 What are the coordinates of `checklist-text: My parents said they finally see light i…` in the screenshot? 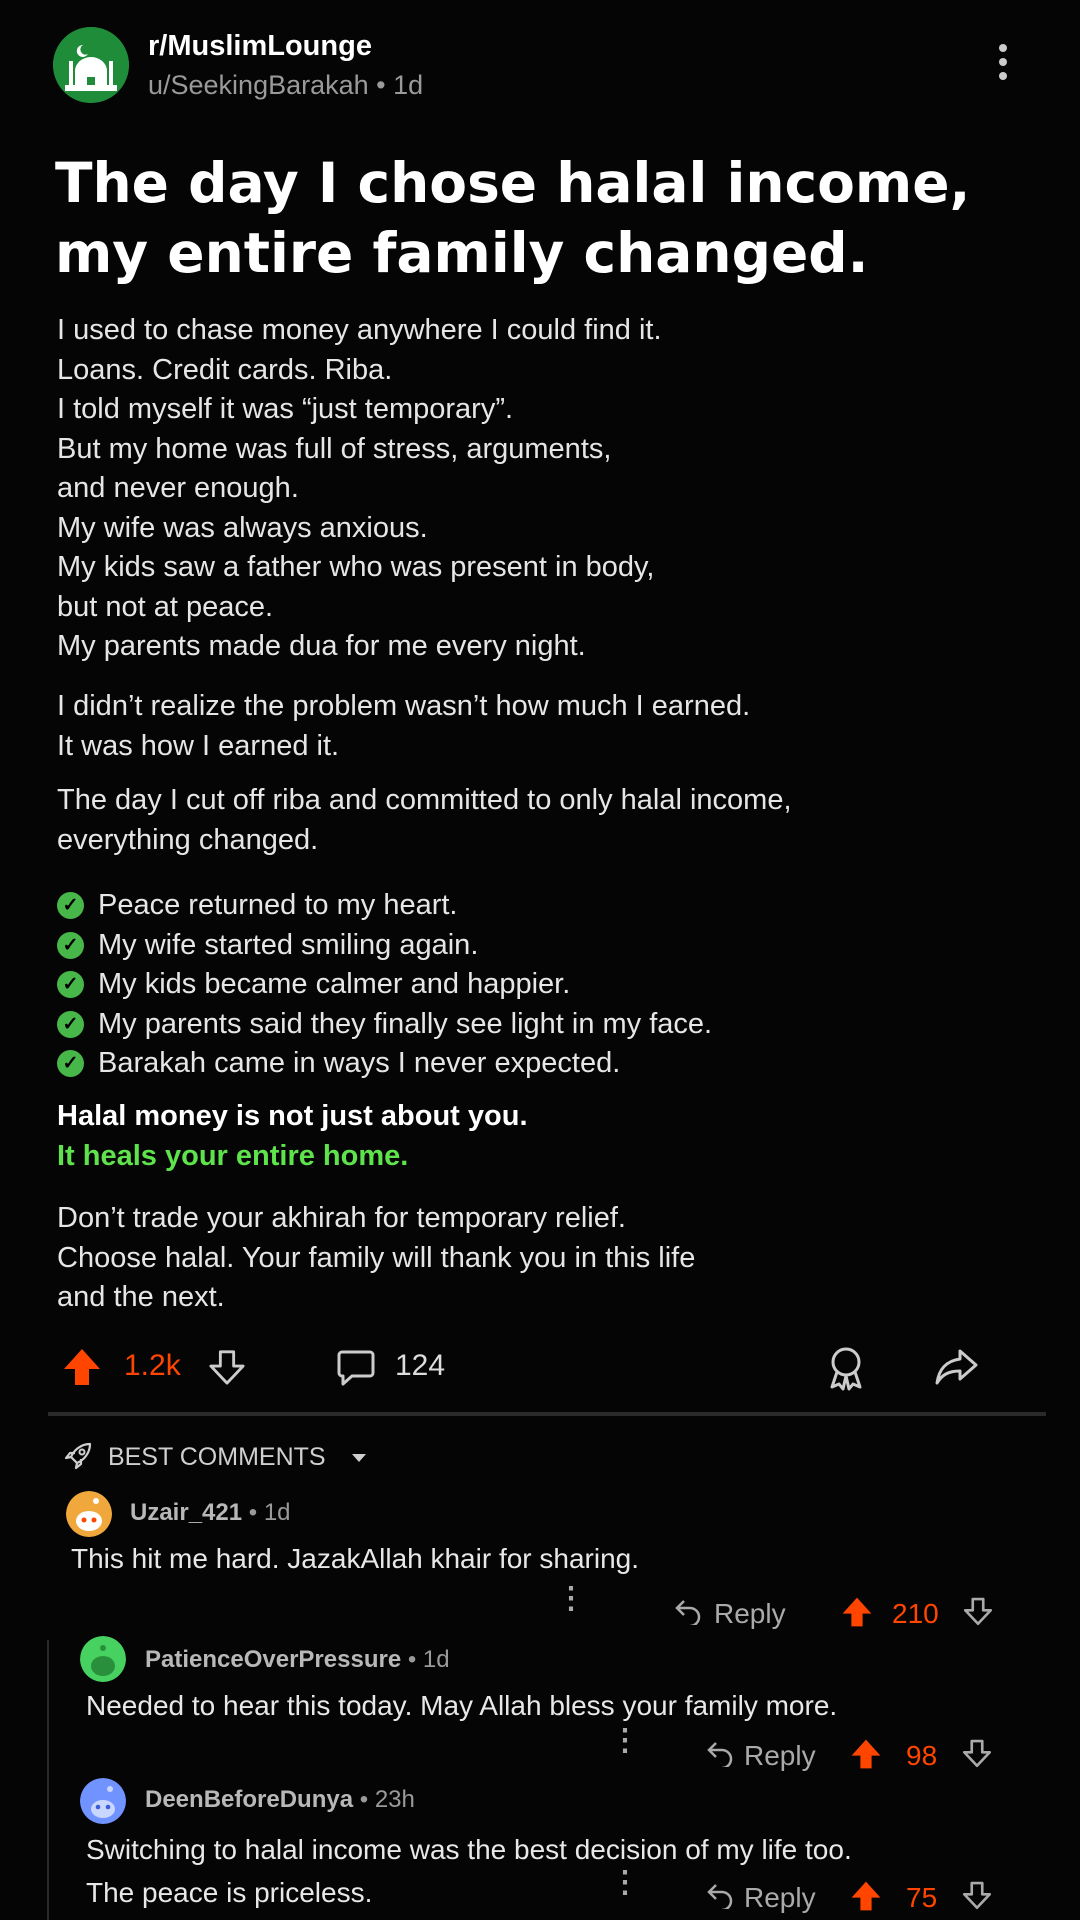 It's located at (405, 1023).